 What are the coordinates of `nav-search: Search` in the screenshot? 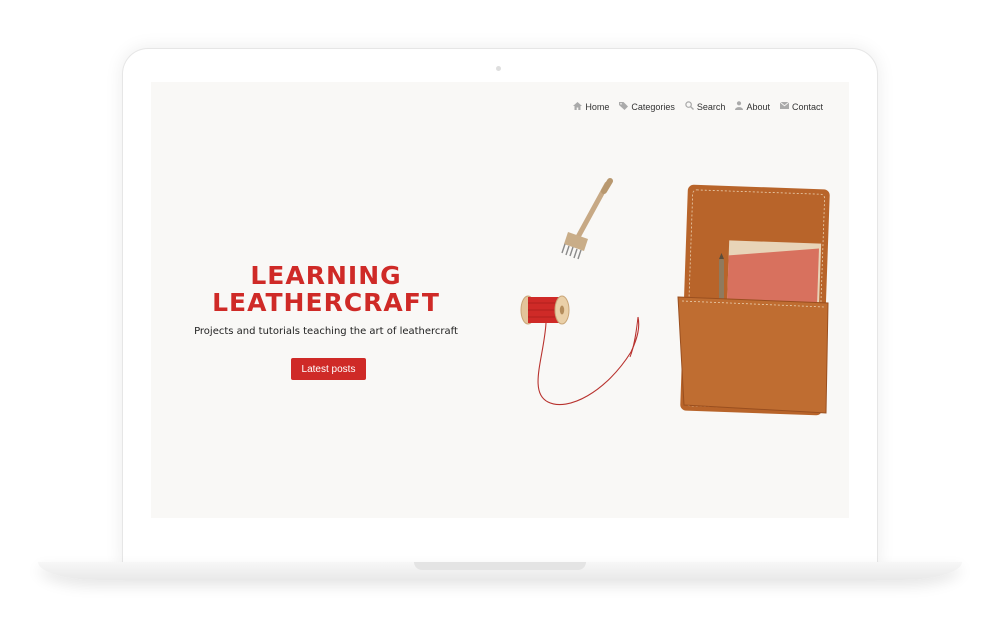 It's located at (705, 106).